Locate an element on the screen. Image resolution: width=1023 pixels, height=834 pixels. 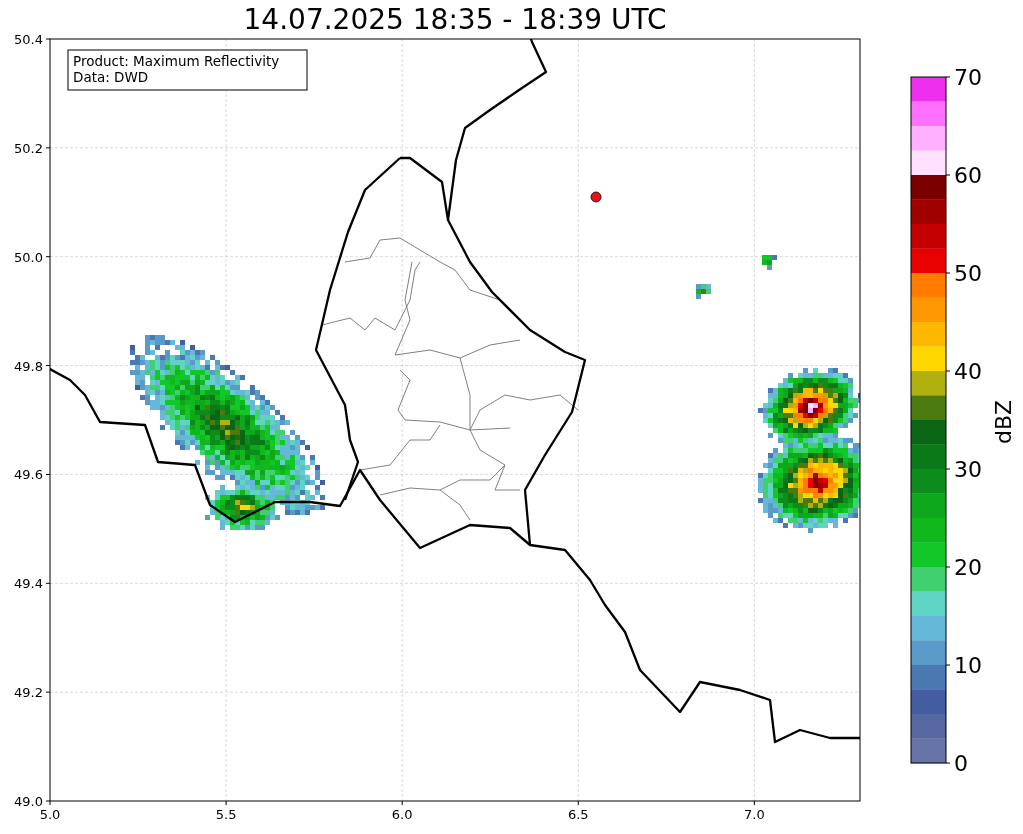
axis-tick-label: 49.6 is located at coordinates (28, 475).